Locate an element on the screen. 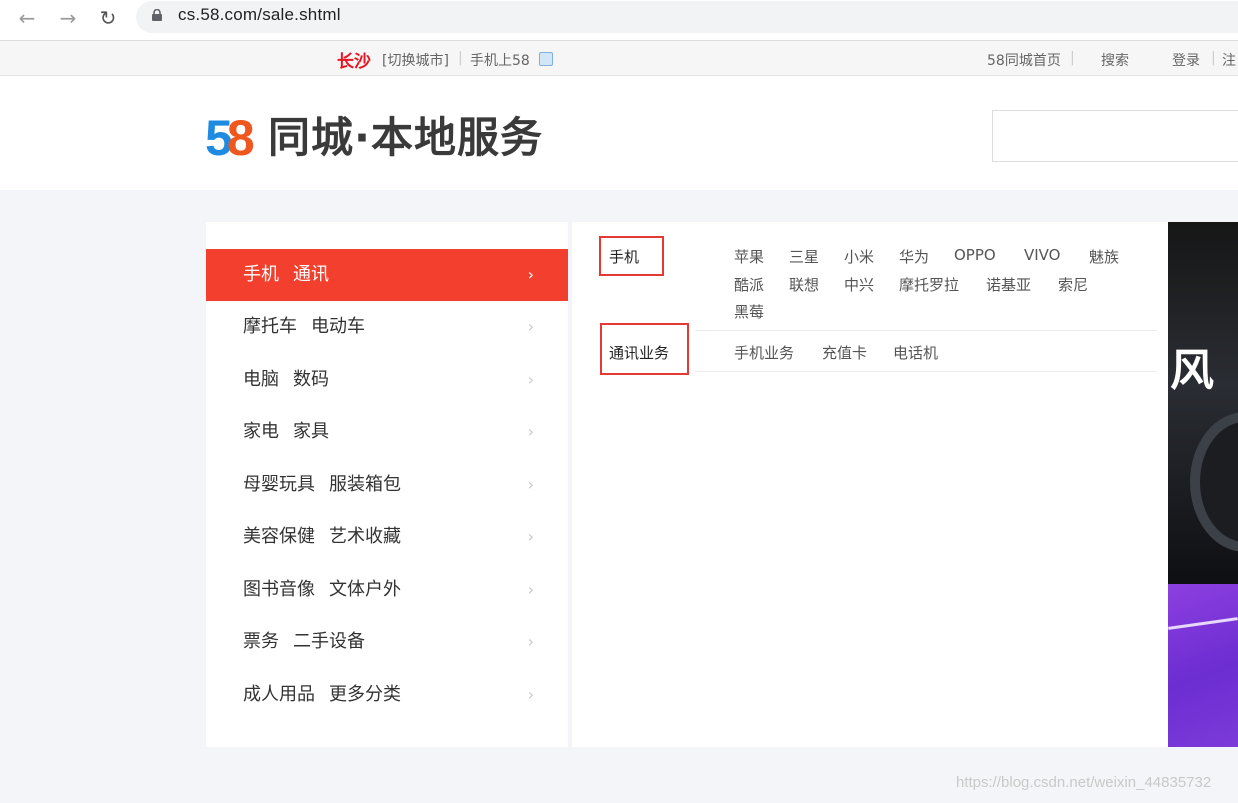 Image resolution: width=1238 pixels, height=803 pixels. home-link: 58同城首页 is located at coordinates (1024, 60).